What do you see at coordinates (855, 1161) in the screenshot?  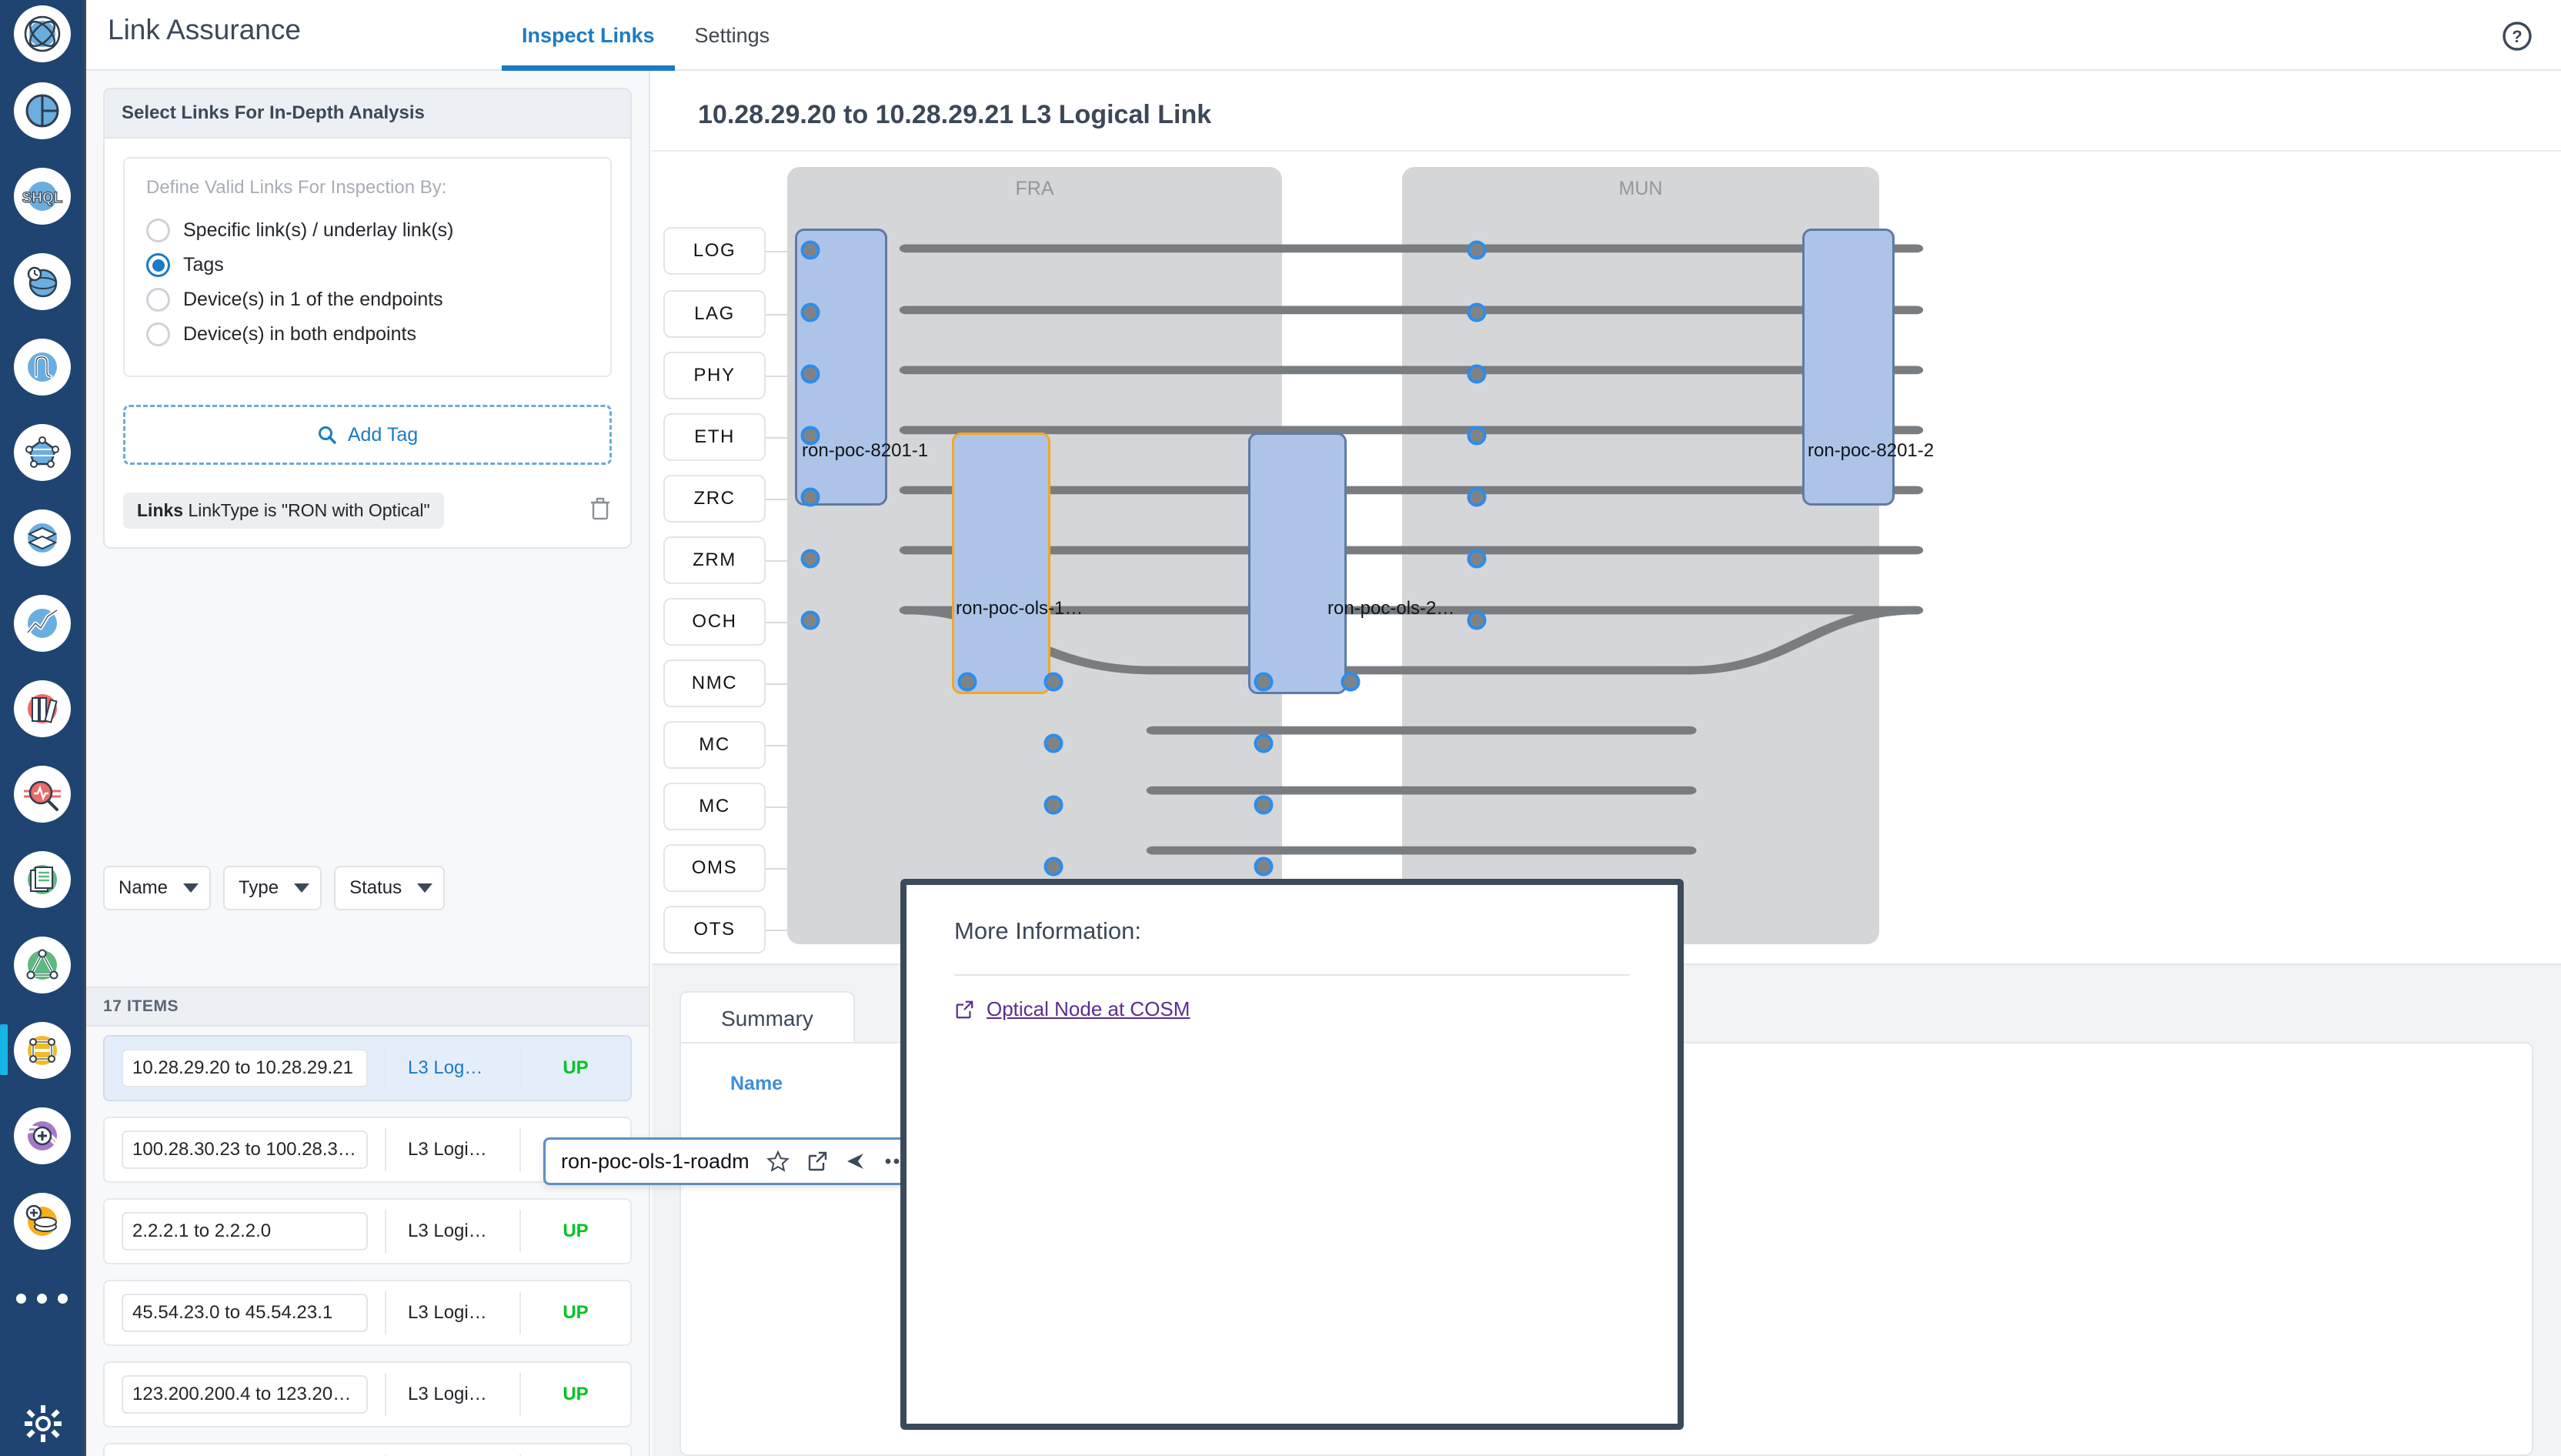 I see `navigate-node-button` at bounding box center [855, 1161].